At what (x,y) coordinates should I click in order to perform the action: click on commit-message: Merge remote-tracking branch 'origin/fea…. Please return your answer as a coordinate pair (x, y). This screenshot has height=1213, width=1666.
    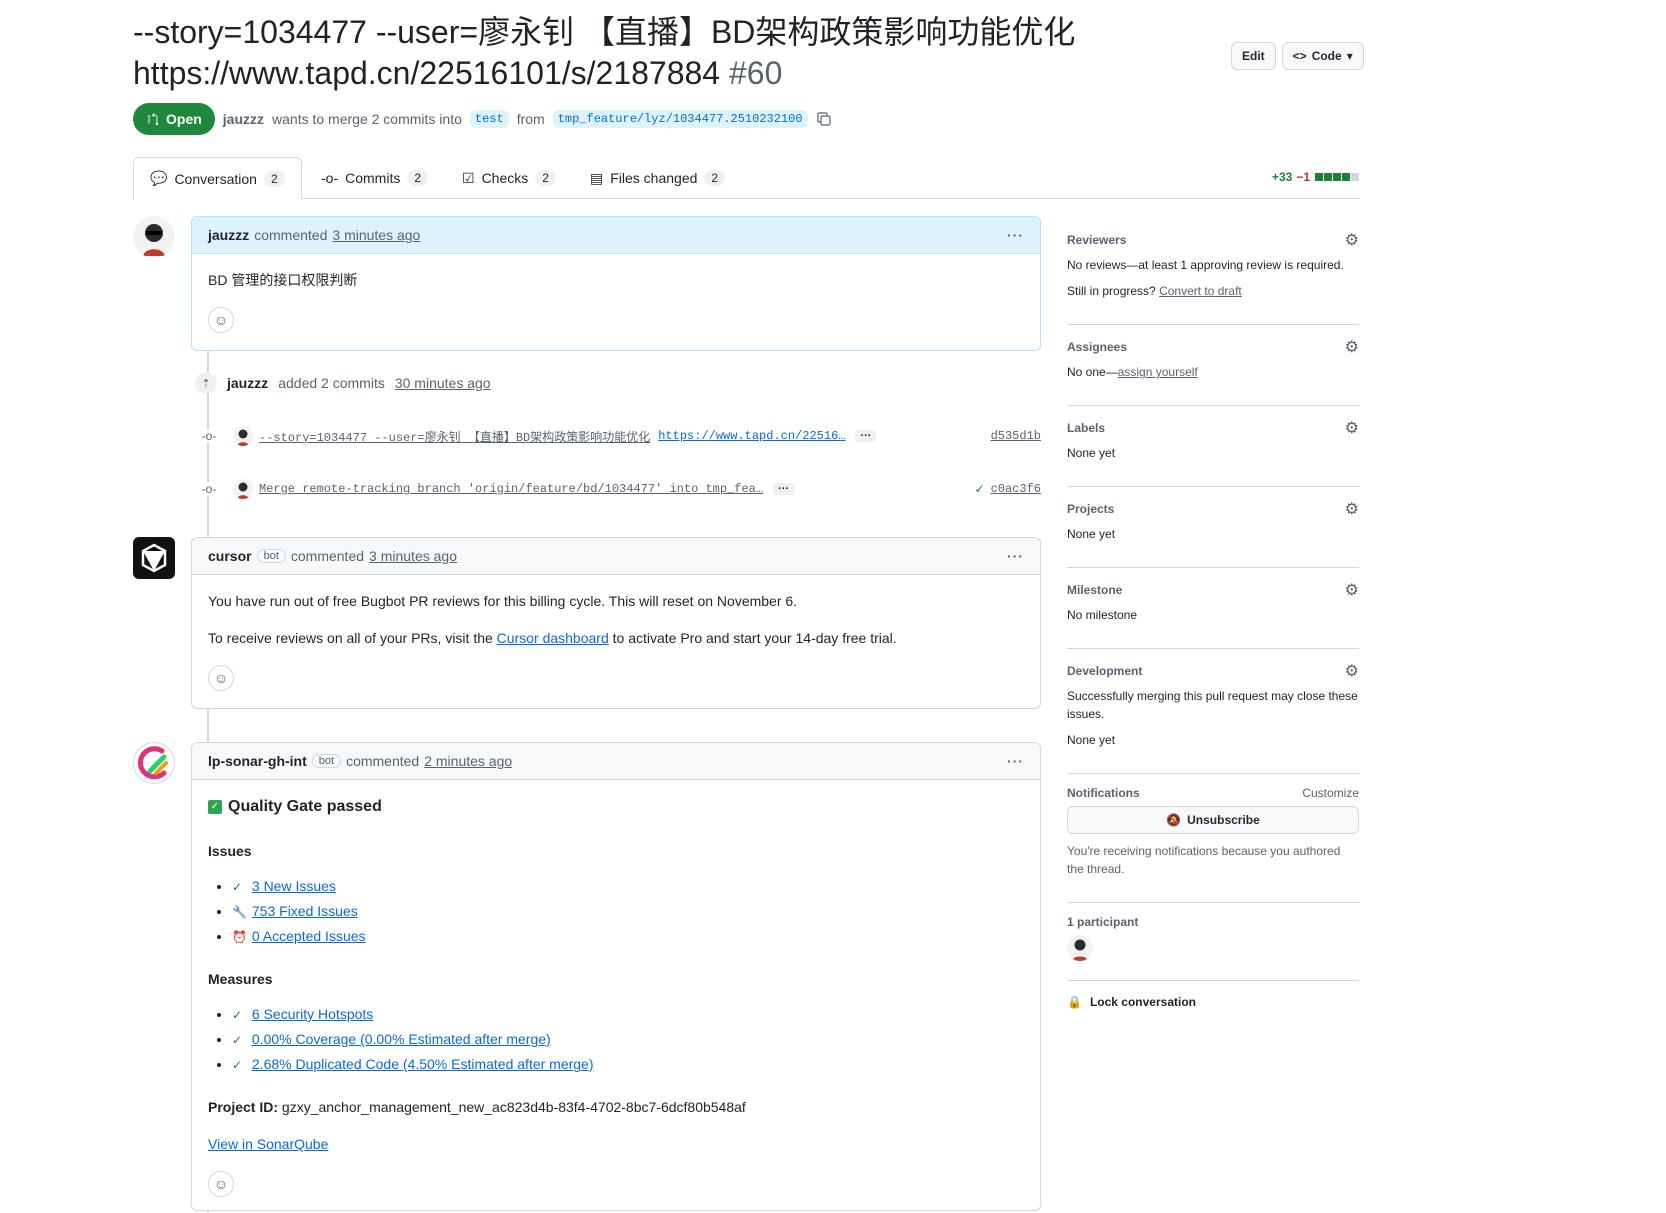
    Looking at the image, I should click on (511, 489).